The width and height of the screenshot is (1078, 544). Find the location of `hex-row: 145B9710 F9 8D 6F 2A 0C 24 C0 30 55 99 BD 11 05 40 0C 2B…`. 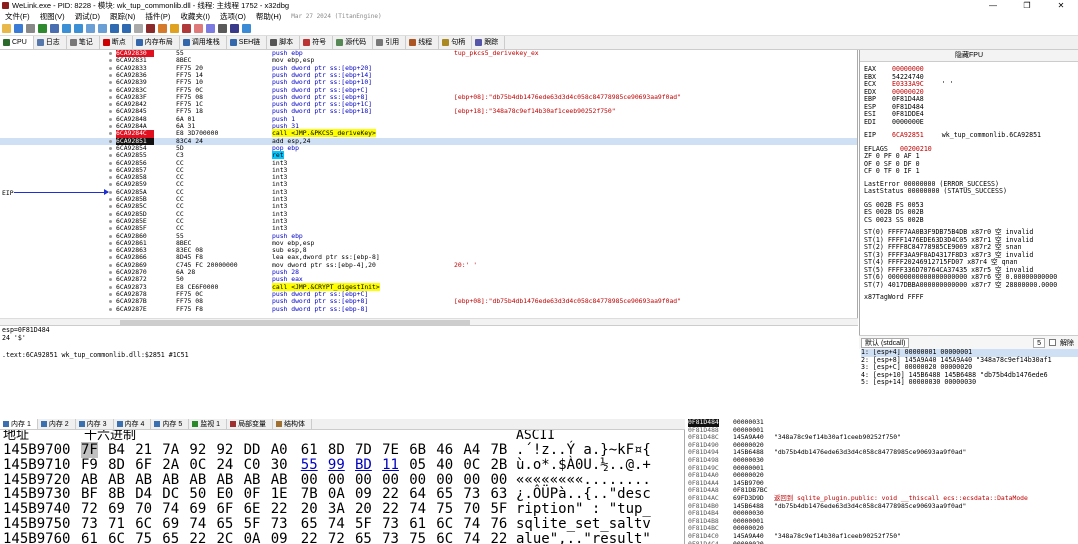

hex-row: 145B9710 F9 8D 6F 2A 0C 24 C0 30 55 99 BD 11 05 40 0C 2B… is located at coordinates (342, 465).